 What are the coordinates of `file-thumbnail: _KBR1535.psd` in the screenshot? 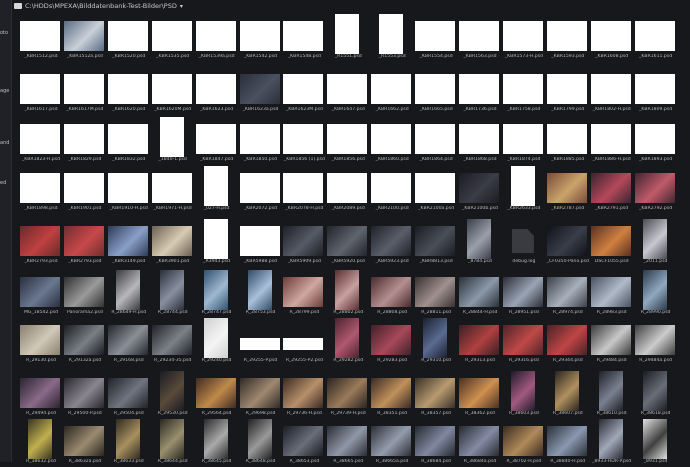 It's located at (172, 38).